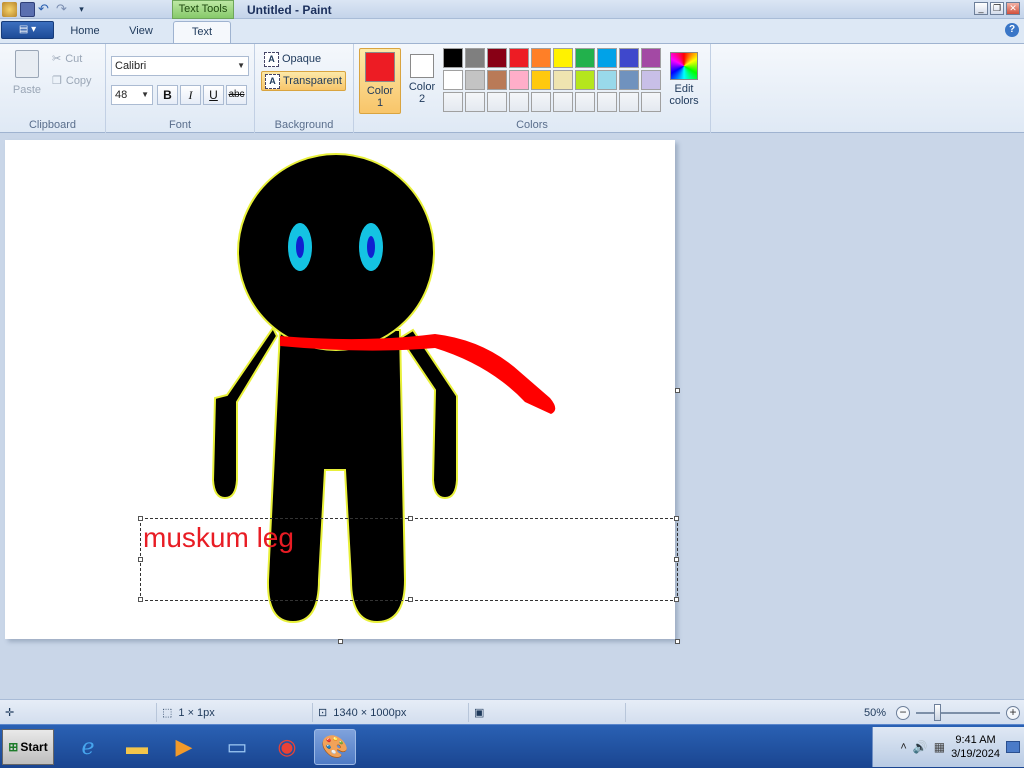  I want to click on chrome-icon: ◉, so click(287, 747).